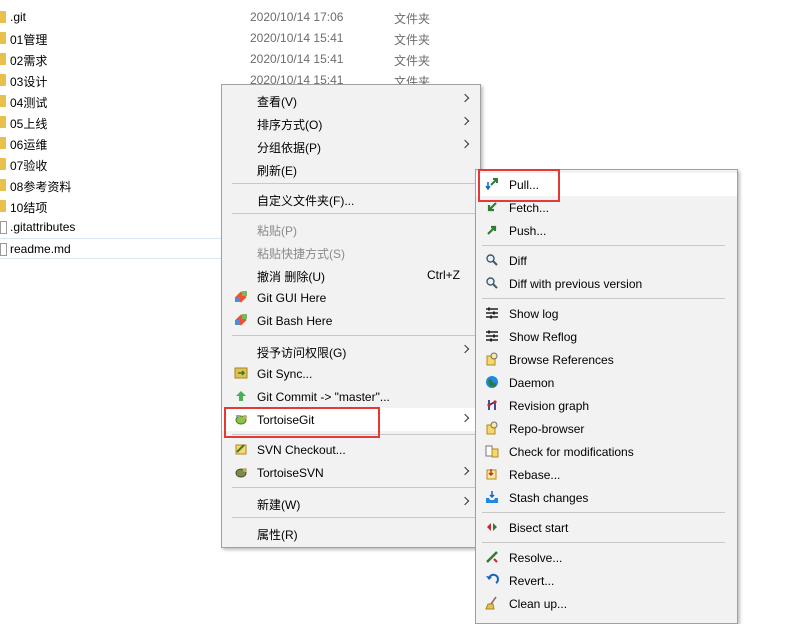 This screenshot has width=807, height=624. Describe the element at coordinates (351, 274) in the screenshot. I see `menu-item-撤消-删除-u: 撤消 删除(U) Ctrl+Z` at that location.